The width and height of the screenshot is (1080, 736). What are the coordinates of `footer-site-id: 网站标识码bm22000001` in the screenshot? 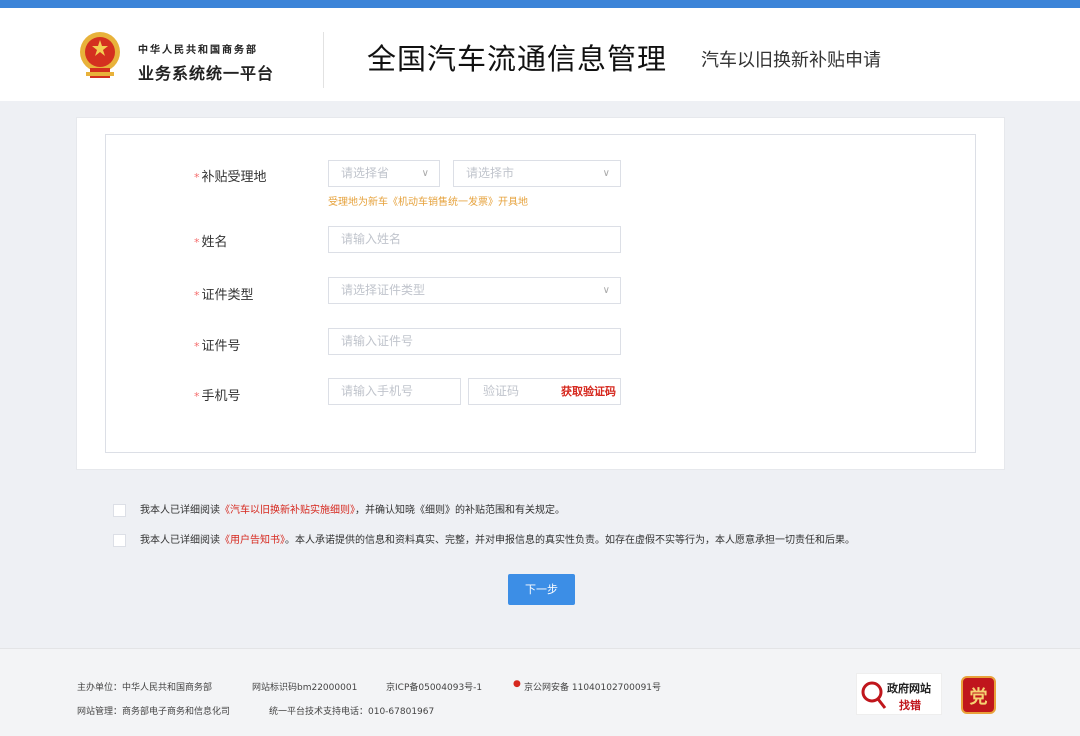 It's located at (305, 688).